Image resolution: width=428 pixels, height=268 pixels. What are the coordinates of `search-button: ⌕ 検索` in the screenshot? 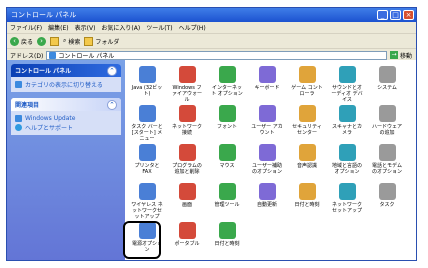 It's located at (71, 41).